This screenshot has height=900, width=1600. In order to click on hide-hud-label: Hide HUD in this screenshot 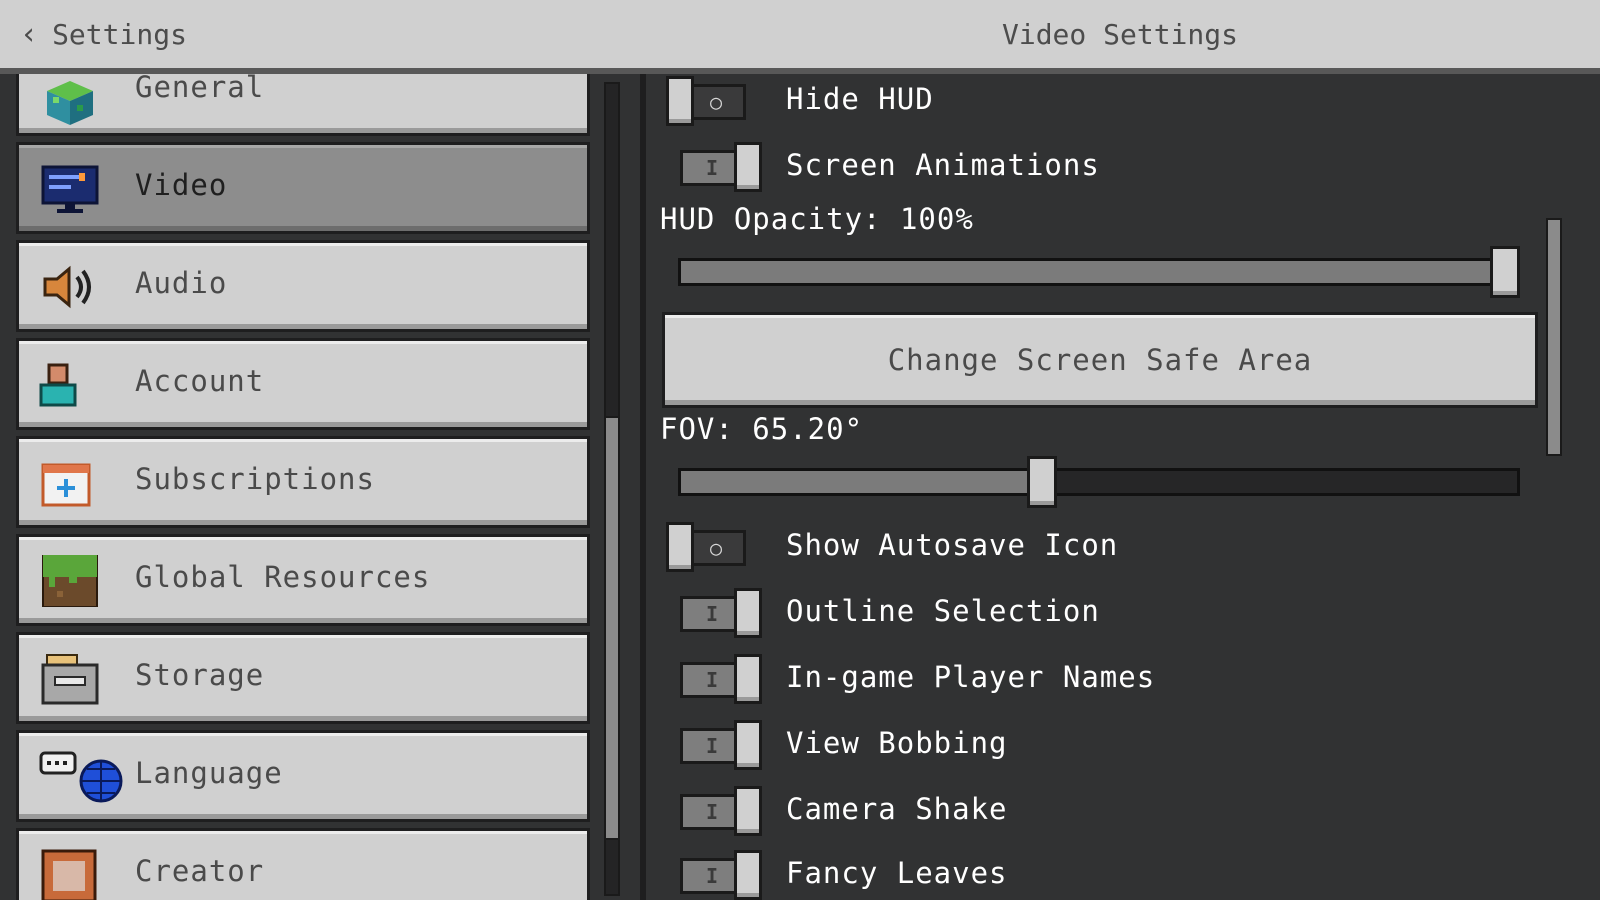, I will do `click(860, 99)`.